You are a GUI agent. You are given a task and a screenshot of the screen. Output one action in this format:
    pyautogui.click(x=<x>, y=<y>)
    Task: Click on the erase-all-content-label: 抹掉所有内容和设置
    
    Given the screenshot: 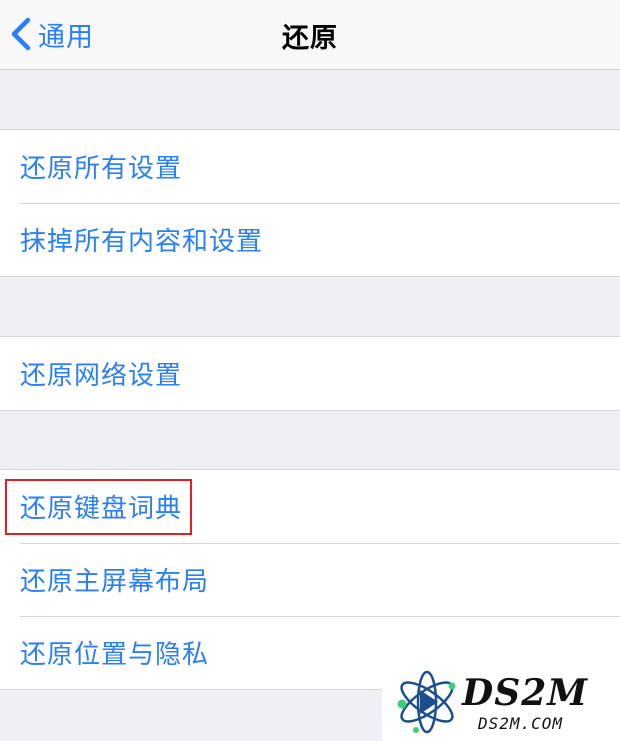 What is the action you would take?
    pyautogui.click(x=142, y=242)
    